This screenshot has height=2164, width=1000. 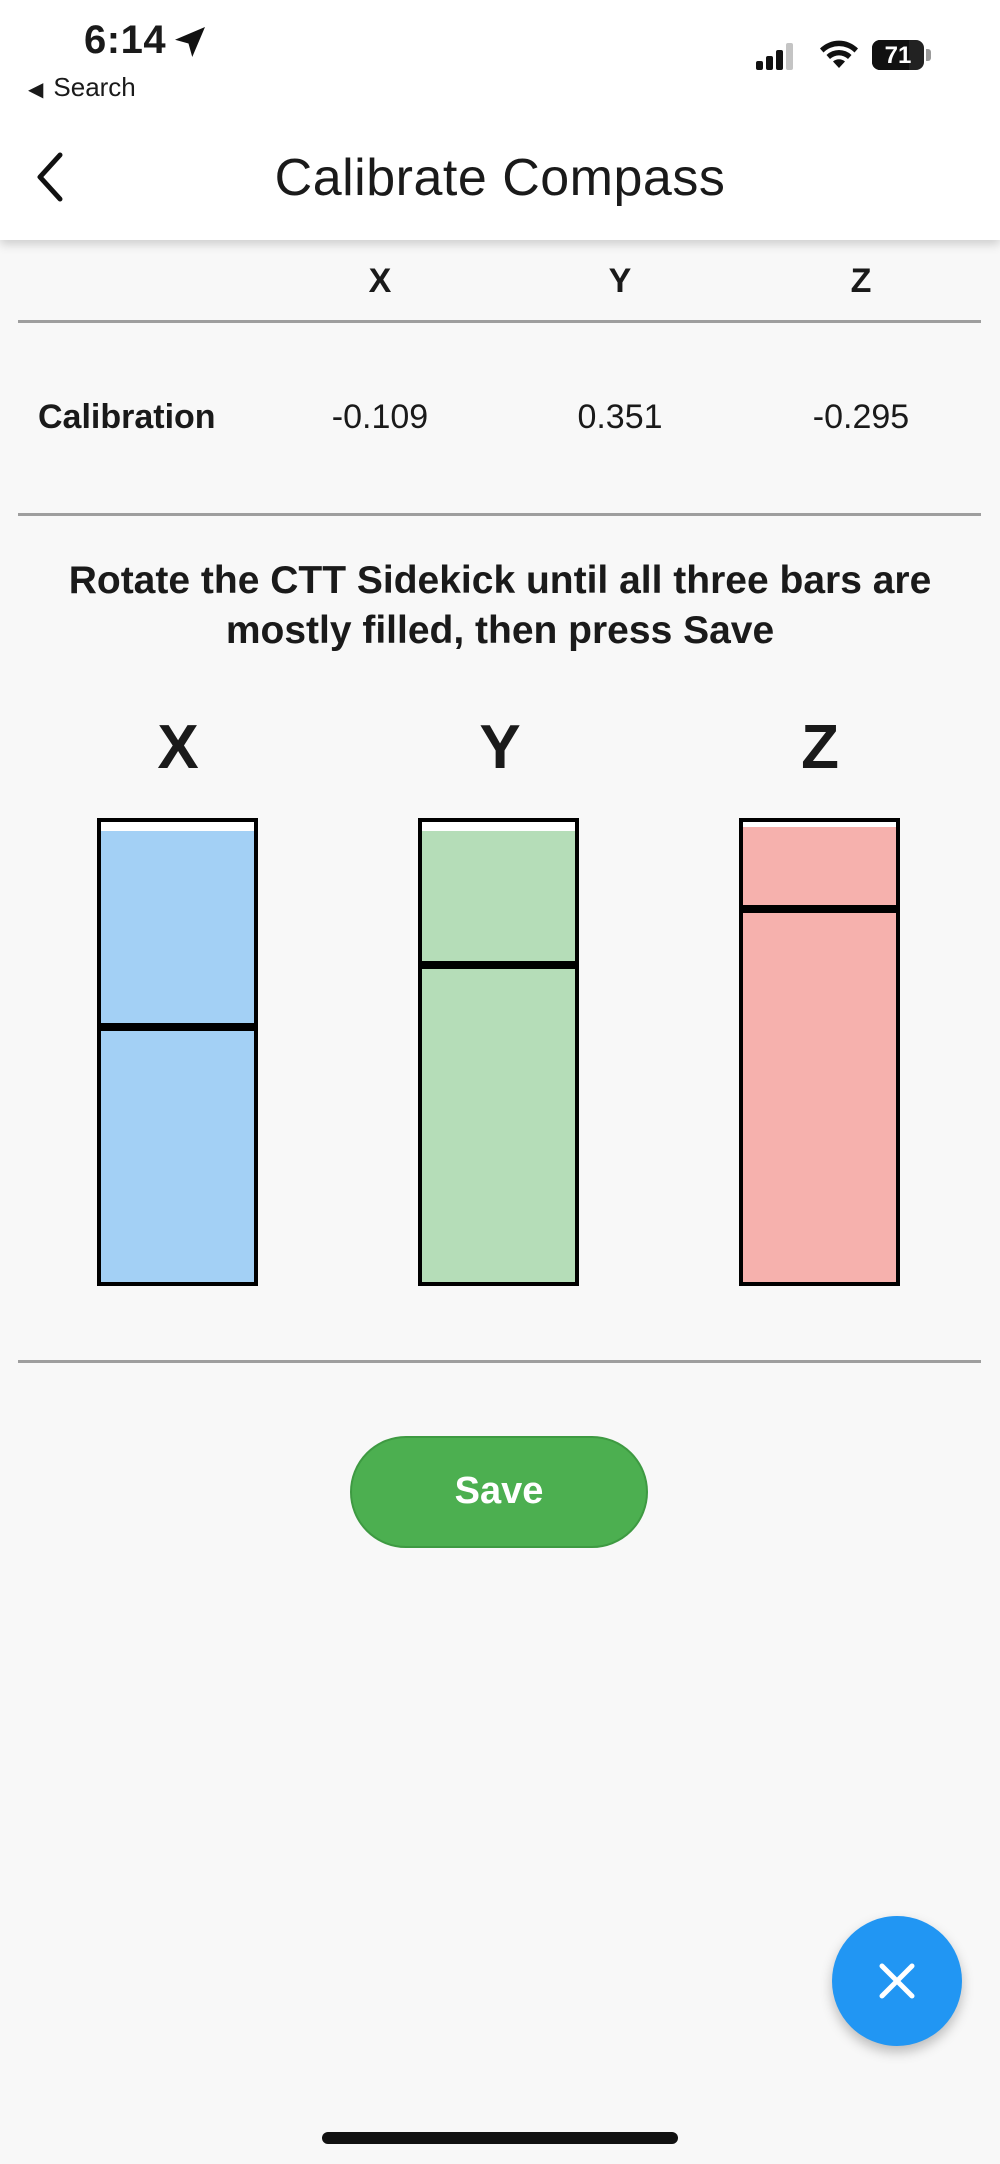 What do you see at coordinates (127, 417) in the screenshot?
I see `calibration-row-label: Calibration` at bounding box center [127, 417].